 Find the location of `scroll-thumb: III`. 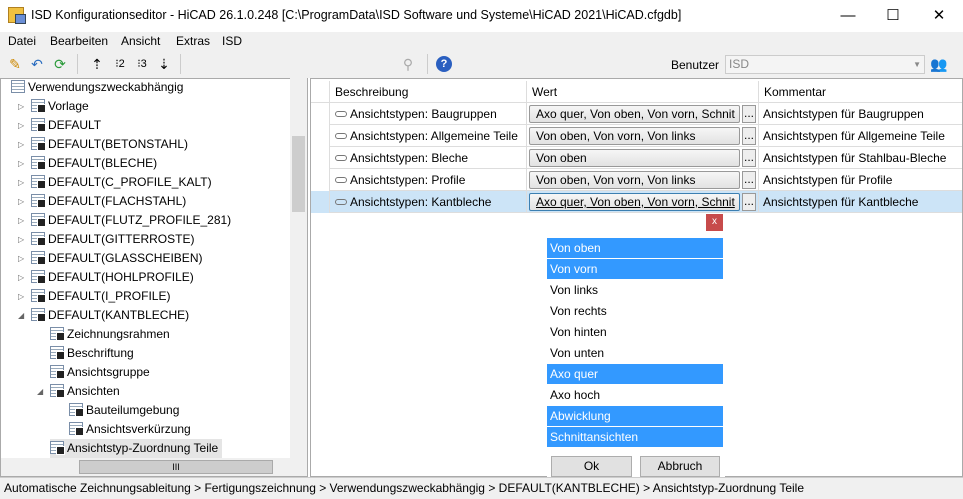

scroll-thumb: III is located at coordinates (176, 467).